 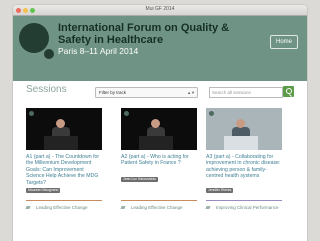 What do you see at coordinates (113, 92) in the screenshot?
I see `track-filter-label: Filter by track` at bounding box center [113, 92].